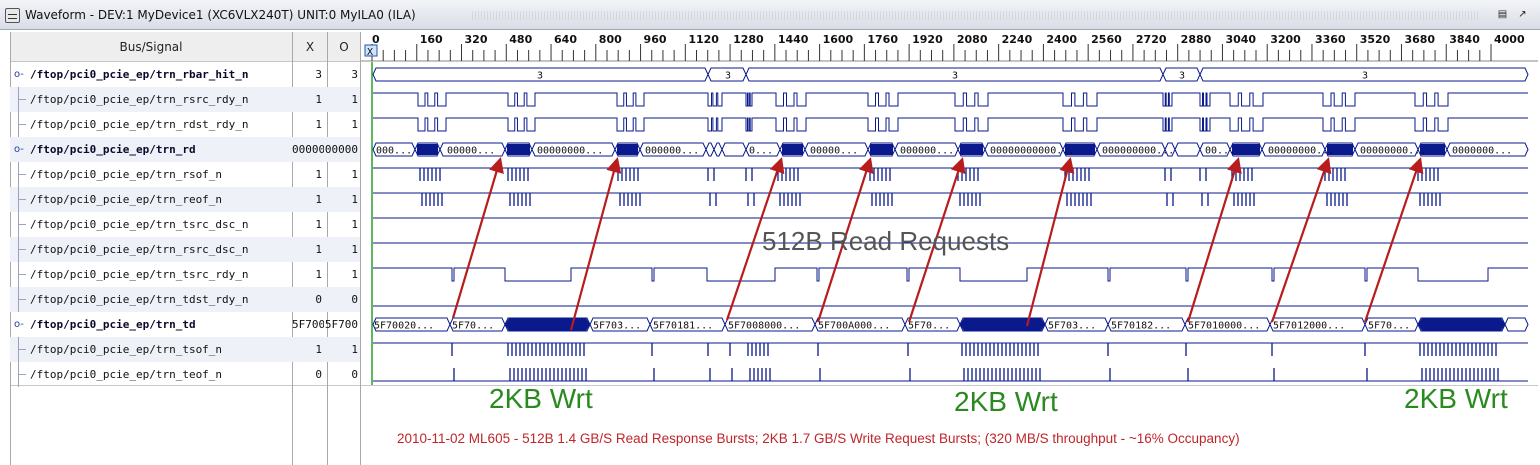 The height and width of the screenshot is (465, 1540). What do you see at coordinates (431, 39) in the screenshot?
I see `ruler-tick-label: 160` at bounding box center [431, 39].